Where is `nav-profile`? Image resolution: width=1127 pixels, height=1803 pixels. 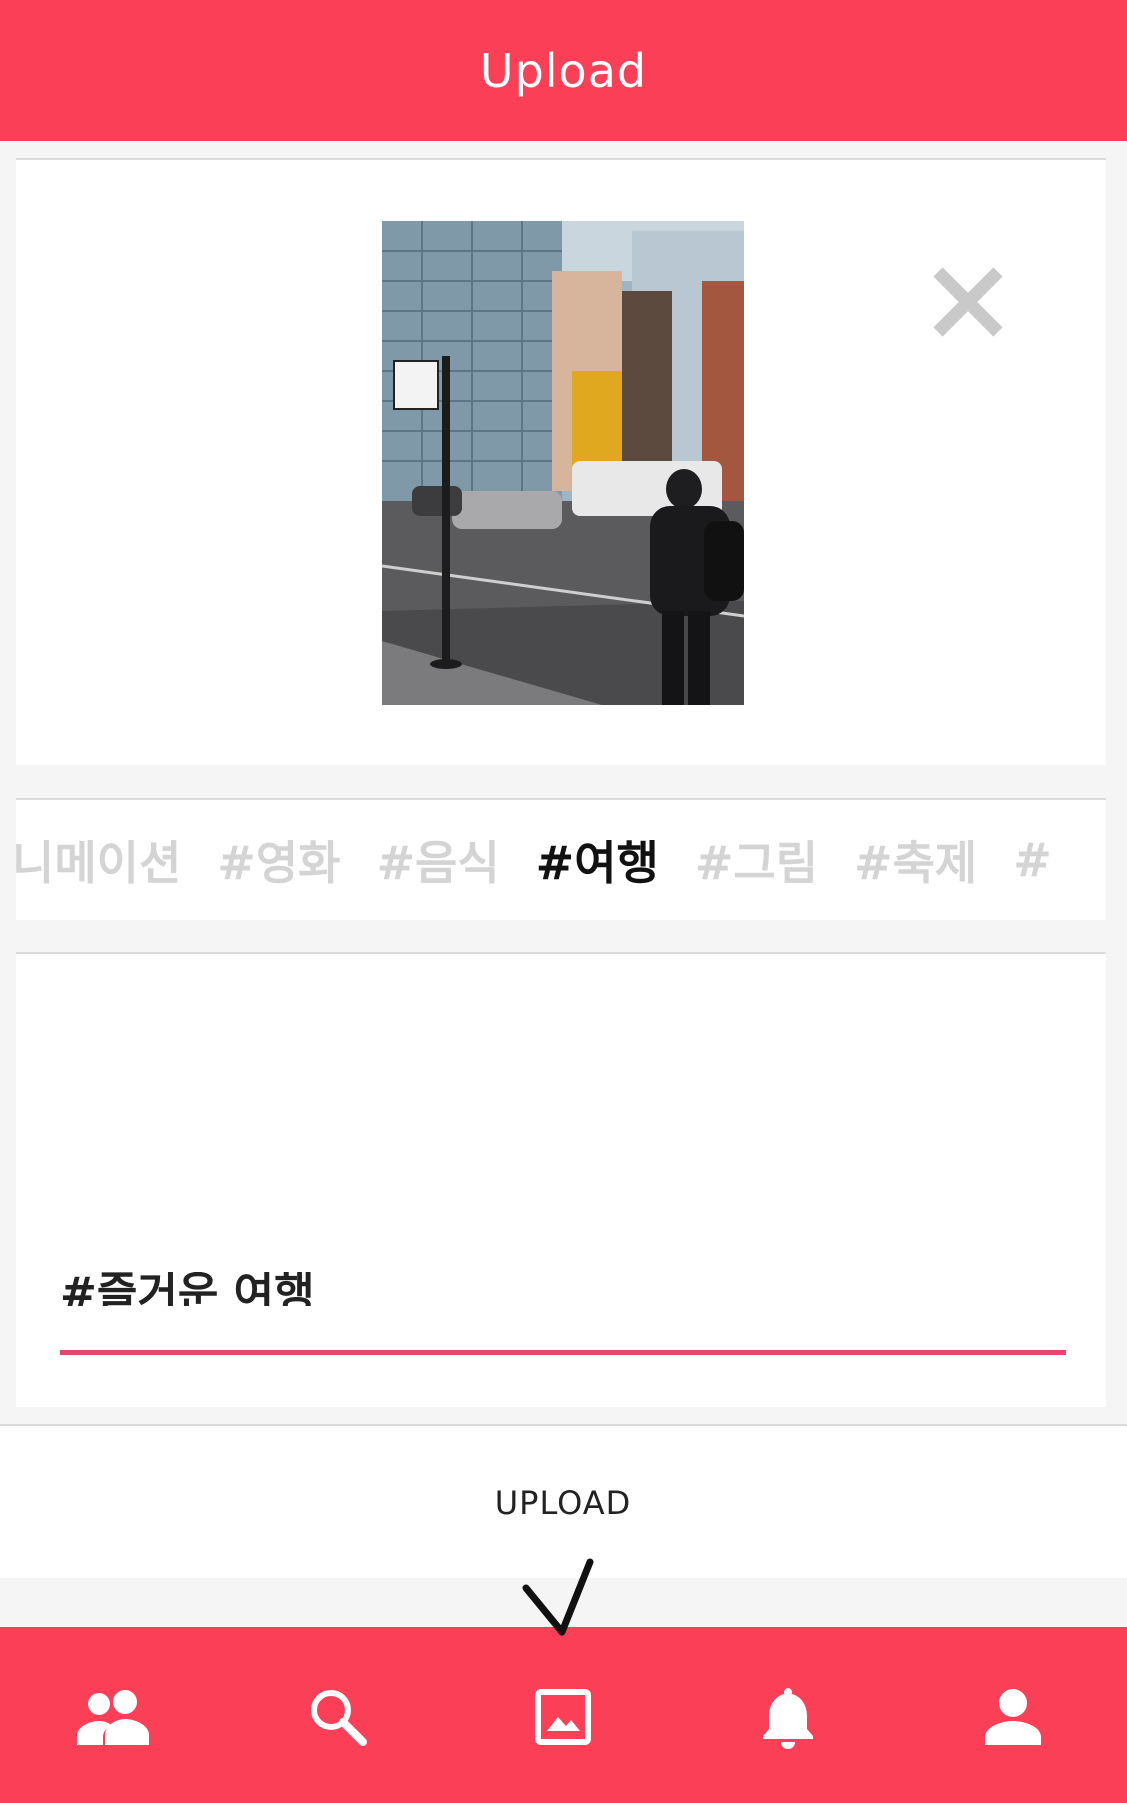
nav-profile is located at coordinates (1013, 1717).